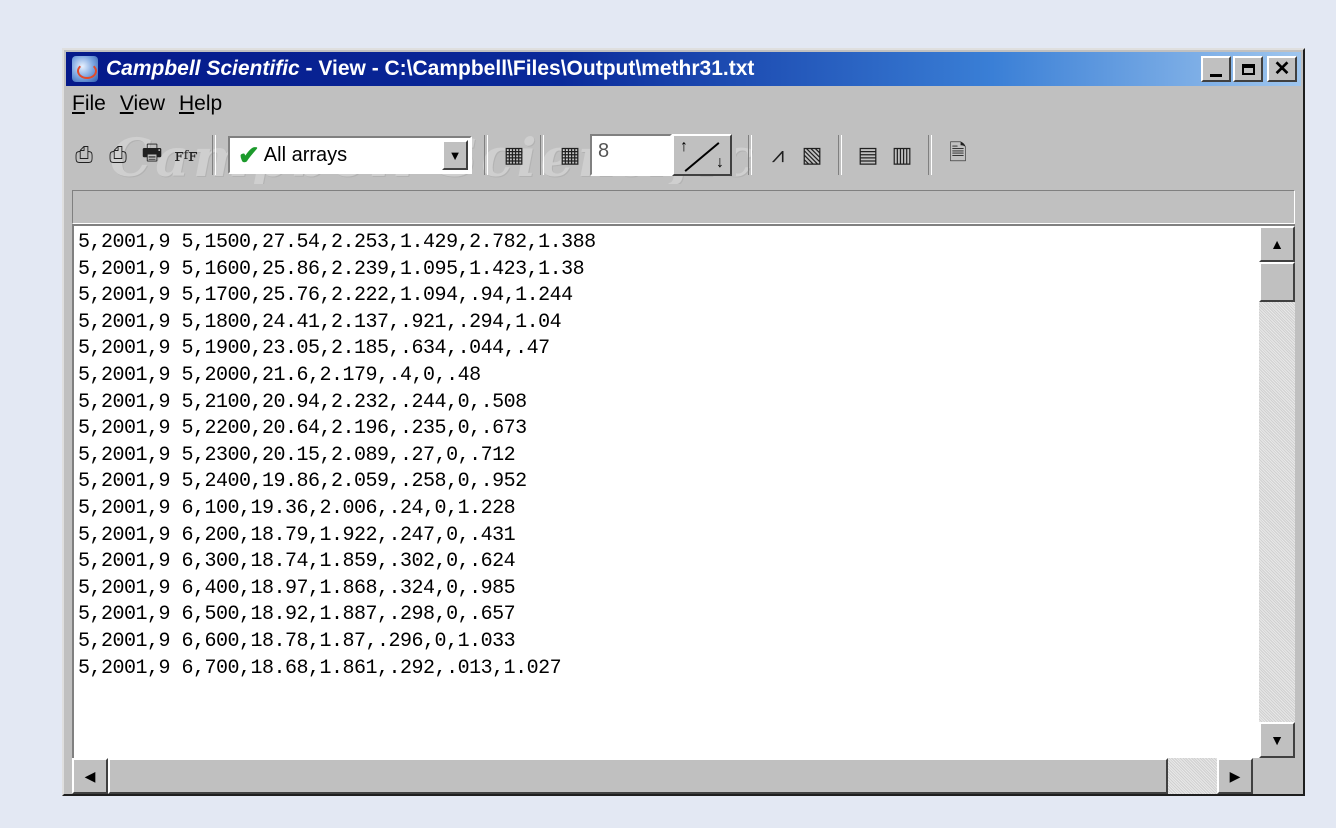 Image resolution: width=1336 pixels, height=828 pixels. I want to click on line-graph-icon: ⩘, so click(778, 155).